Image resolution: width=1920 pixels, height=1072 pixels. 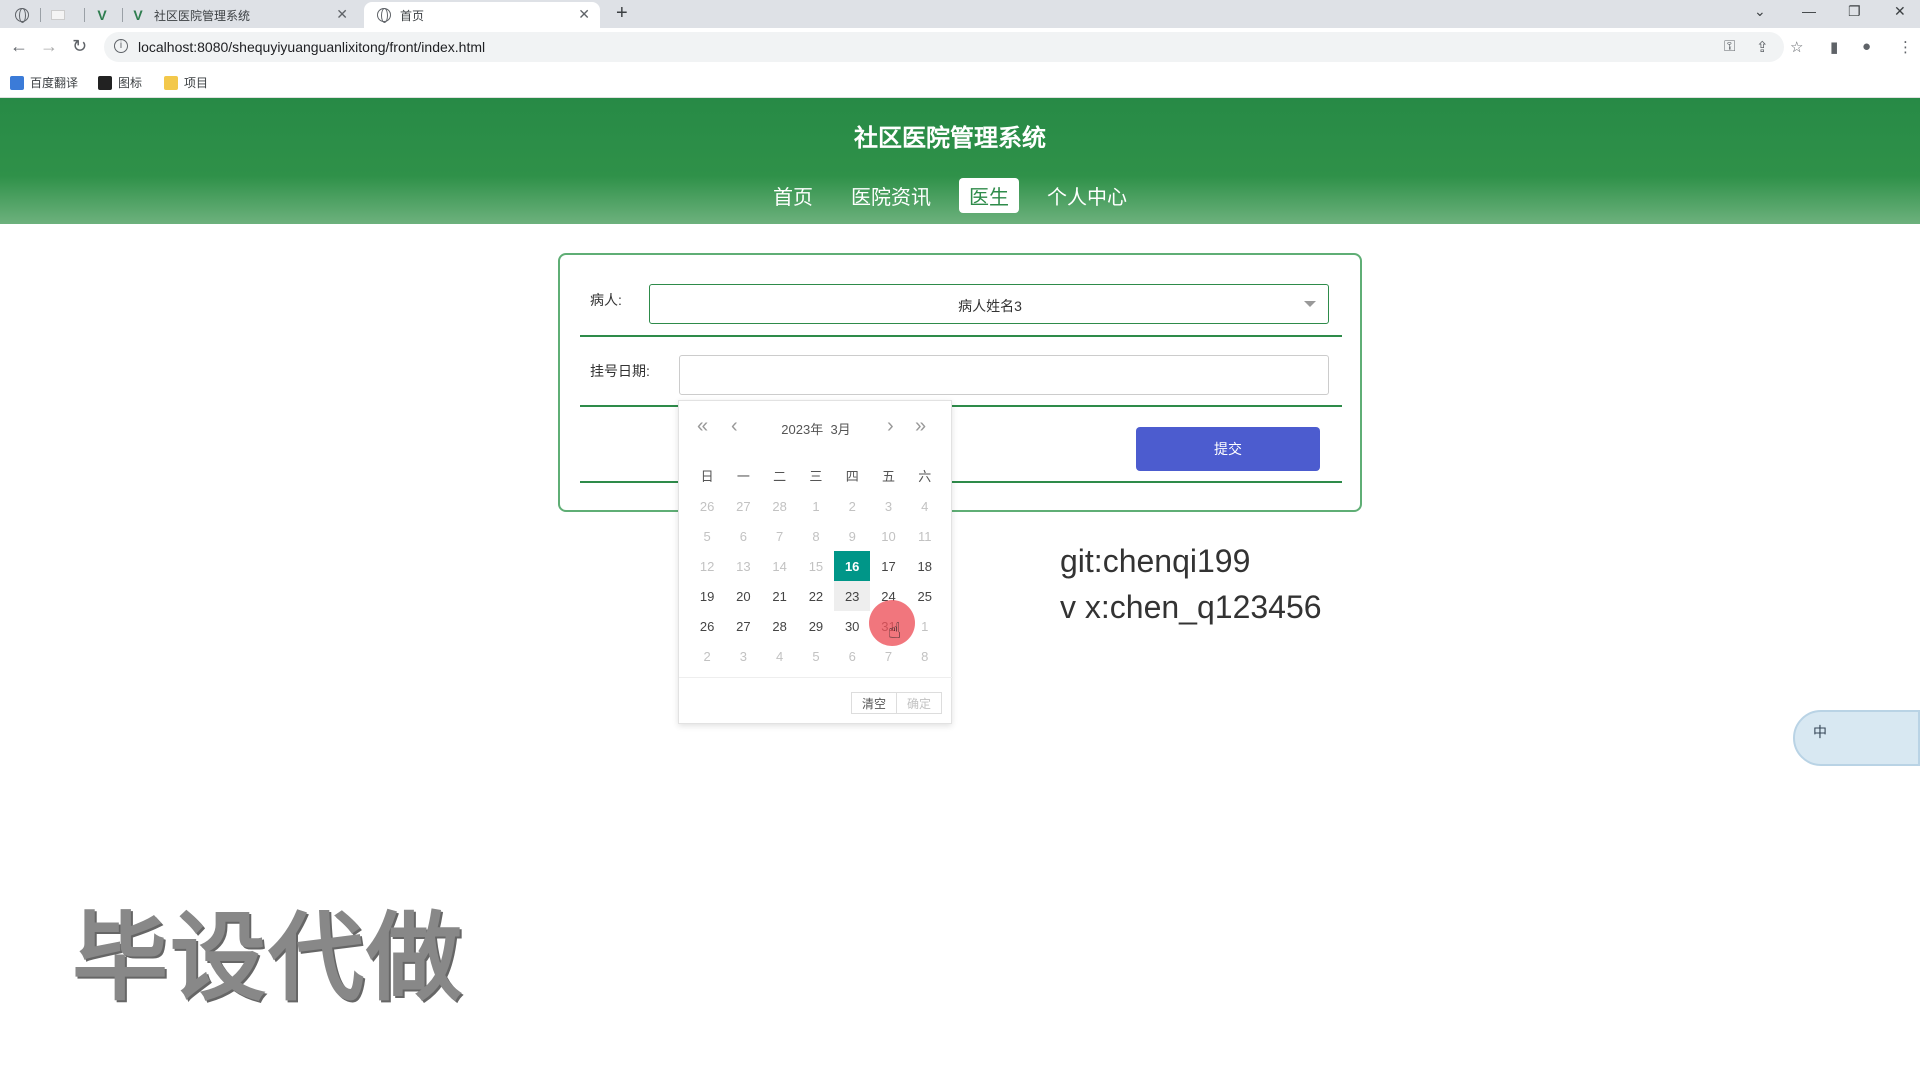 I want to click on ime-mode-label: 中, so click(x=1820, y=732).